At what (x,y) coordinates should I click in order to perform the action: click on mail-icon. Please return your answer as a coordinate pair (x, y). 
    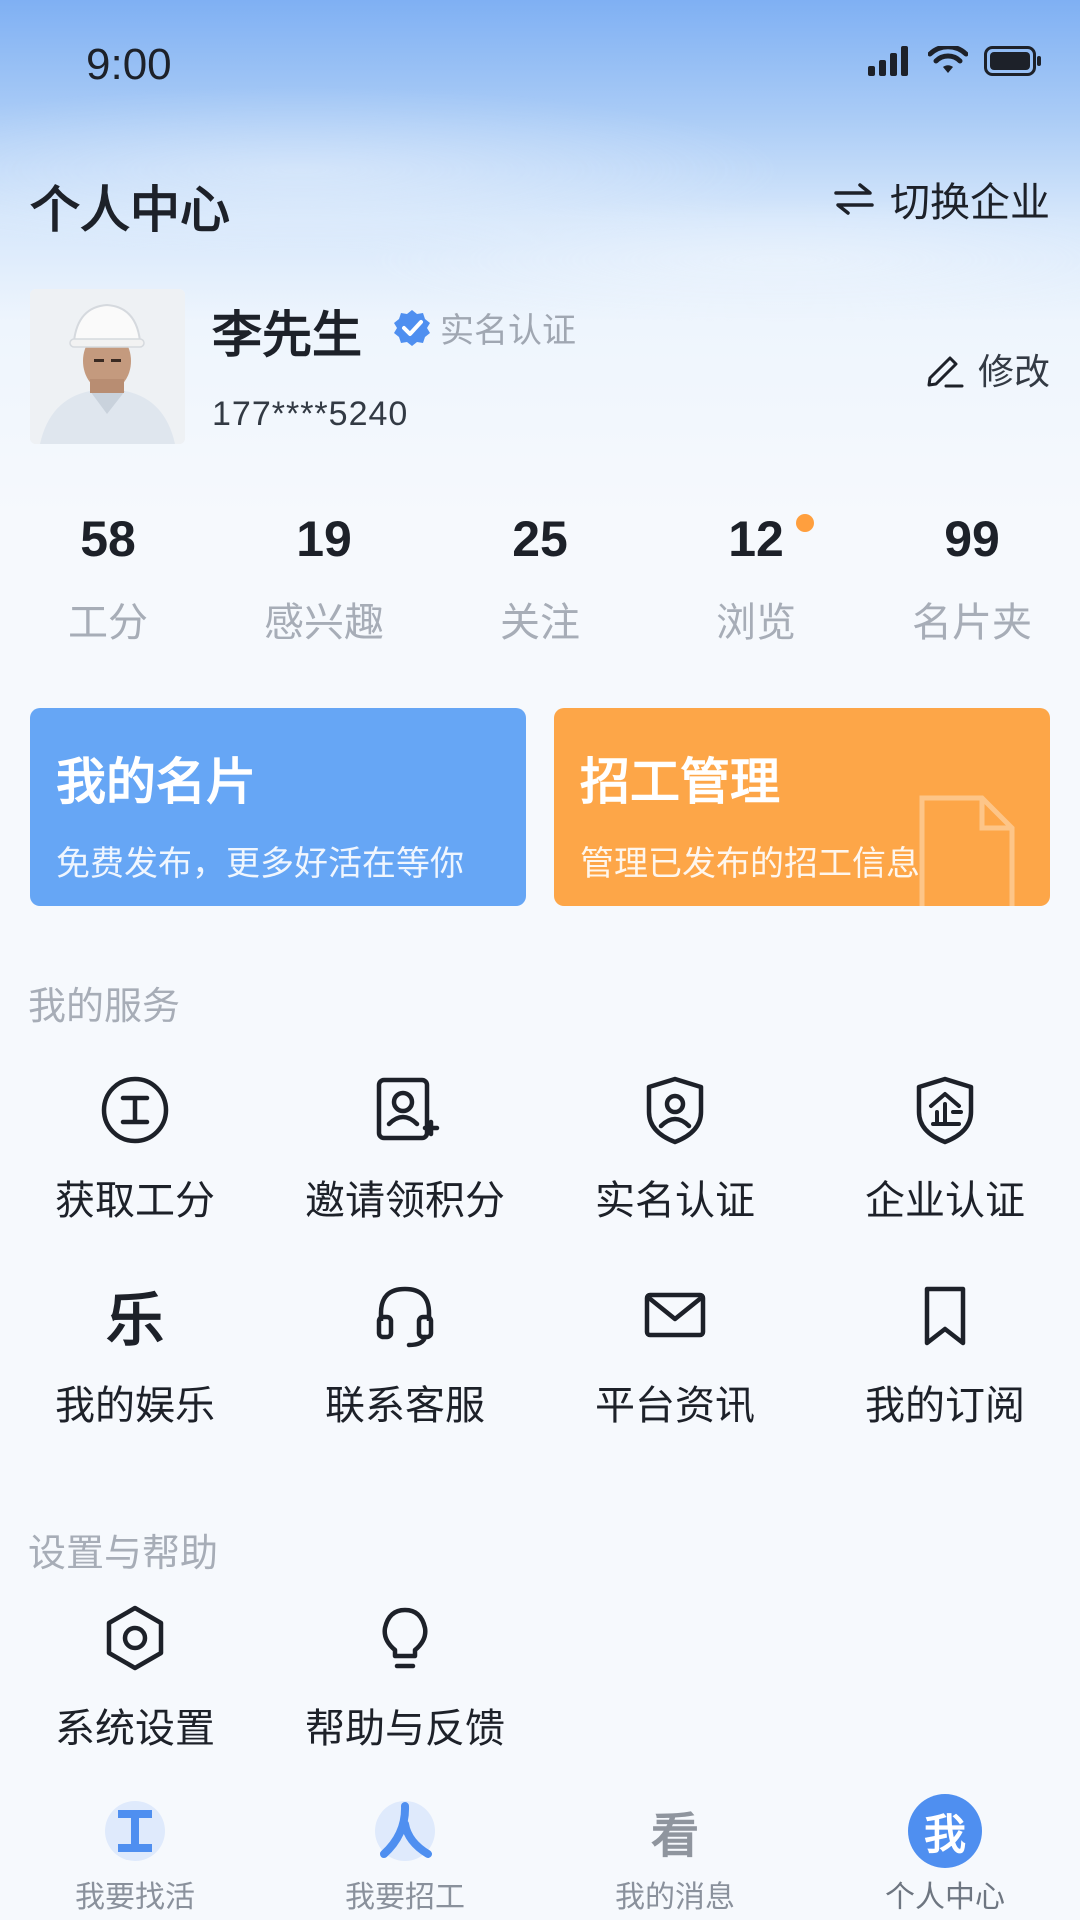
    Looking at the image, I should click on (675, 1315).